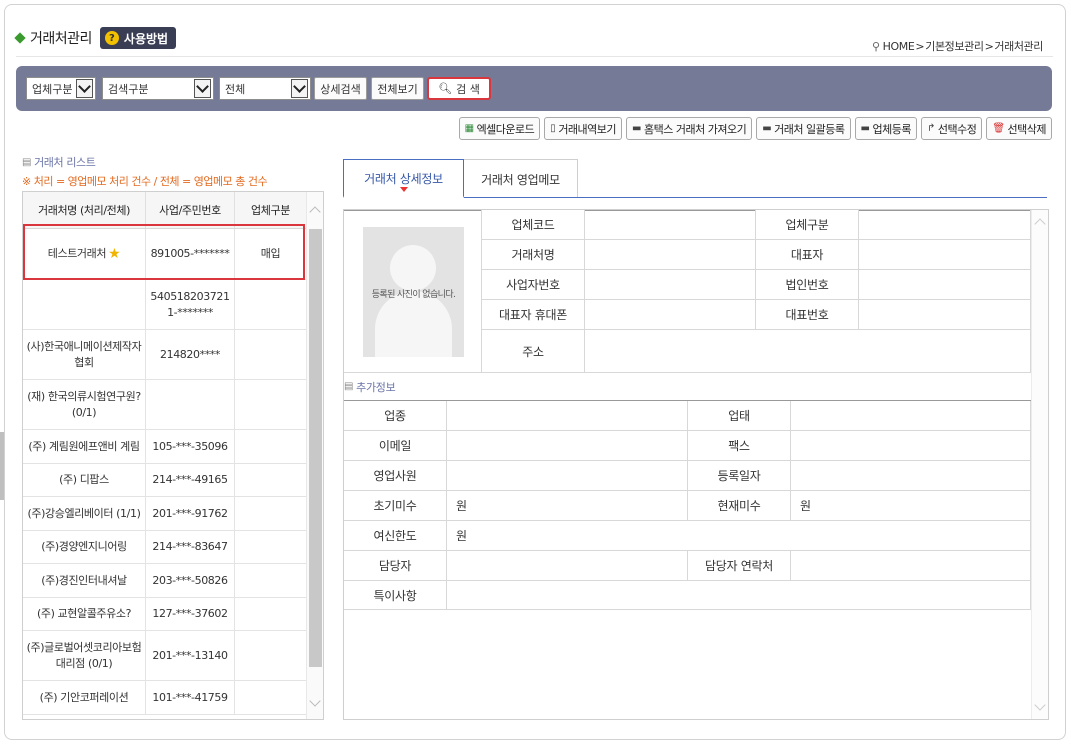  What do you see at coordinates (670, 315) in the screenshot?
I see `value-ceo-mobile` at bounding box center [670, 315].